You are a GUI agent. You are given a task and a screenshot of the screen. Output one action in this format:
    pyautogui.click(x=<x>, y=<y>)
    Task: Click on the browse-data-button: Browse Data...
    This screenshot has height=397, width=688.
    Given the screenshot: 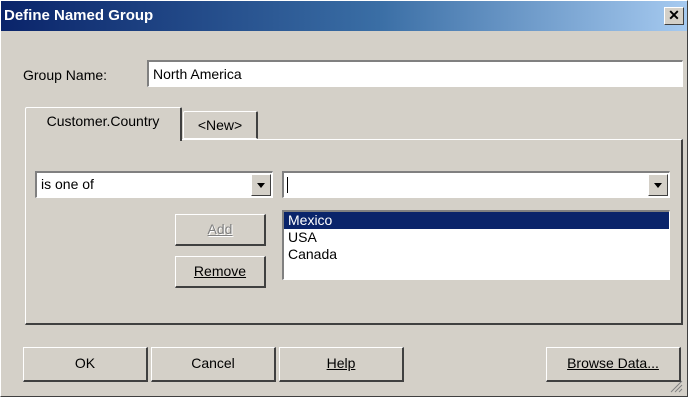 What is the action you would take?
    pyautogui.click(x=613, y=364)
    